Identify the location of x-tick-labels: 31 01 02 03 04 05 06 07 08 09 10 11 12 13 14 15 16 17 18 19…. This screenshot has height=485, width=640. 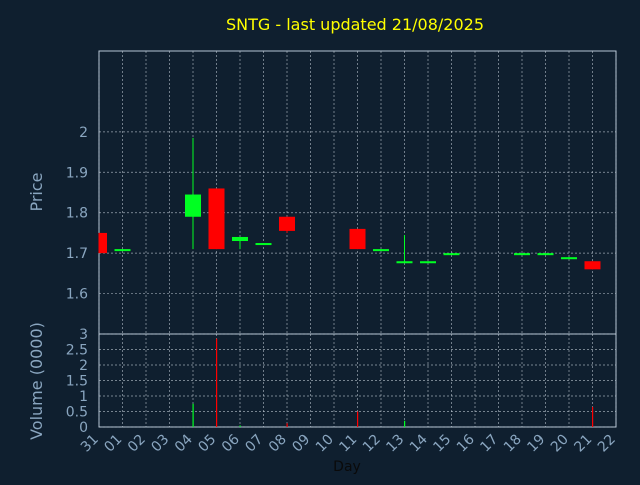
(348, 443).